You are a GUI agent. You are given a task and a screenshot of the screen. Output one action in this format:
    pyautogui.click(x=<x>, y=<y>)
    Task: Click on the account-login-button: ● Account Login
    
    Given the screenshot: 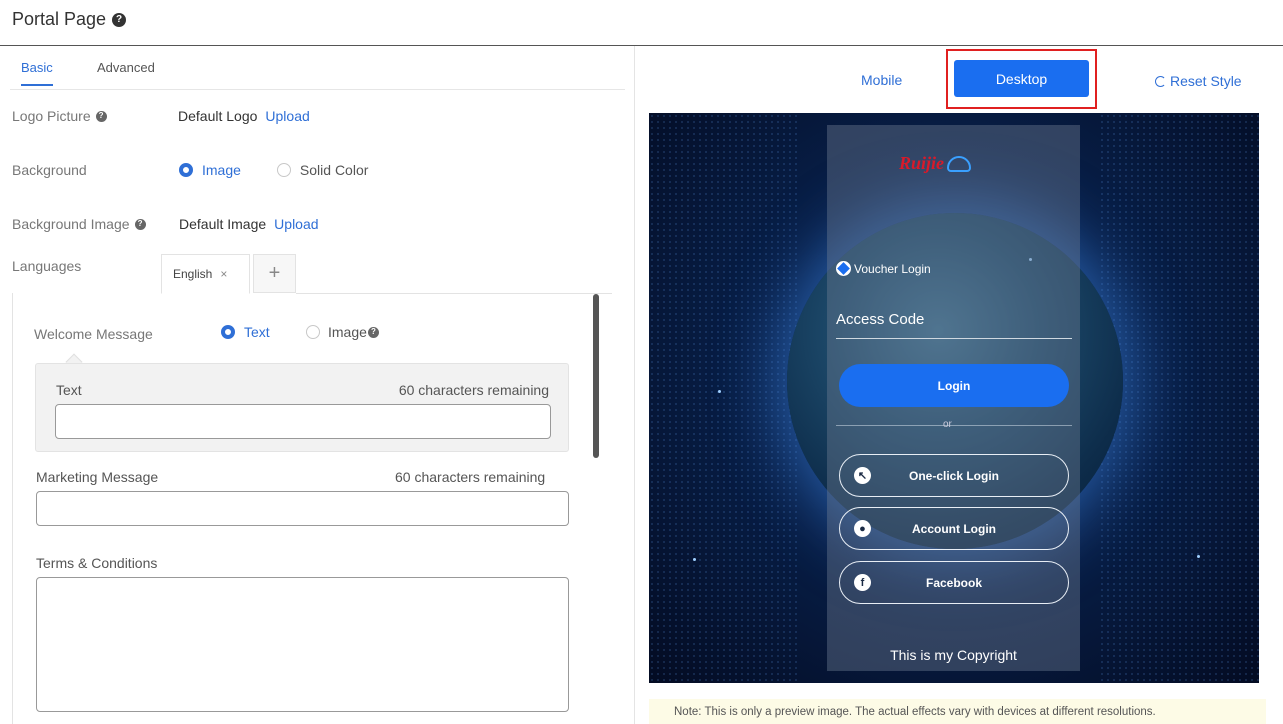 What is the action you would take?
    pyautogui.click(x=954, y=528)
    